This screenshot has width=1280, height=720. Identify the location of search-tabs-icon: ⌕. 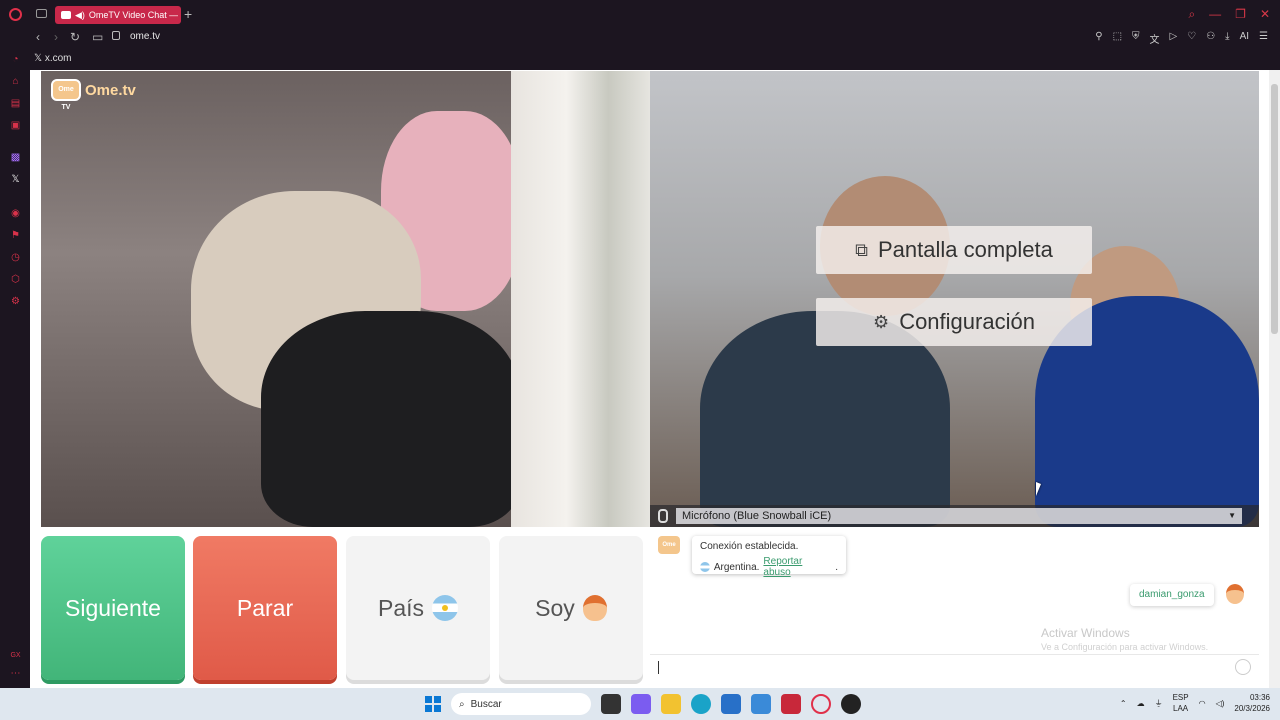
(1191, 14).